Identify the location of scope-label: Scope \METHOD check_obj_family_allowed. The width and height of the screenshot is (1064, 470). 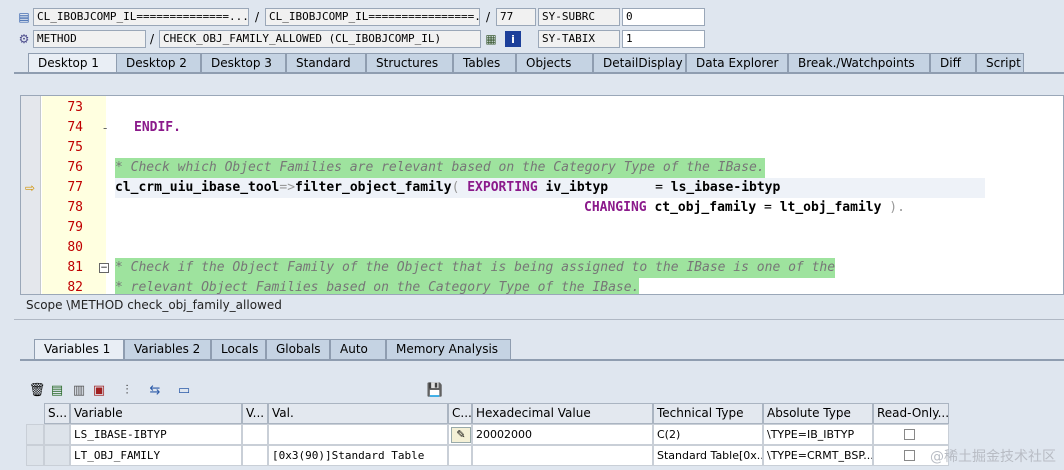
(154, 305).